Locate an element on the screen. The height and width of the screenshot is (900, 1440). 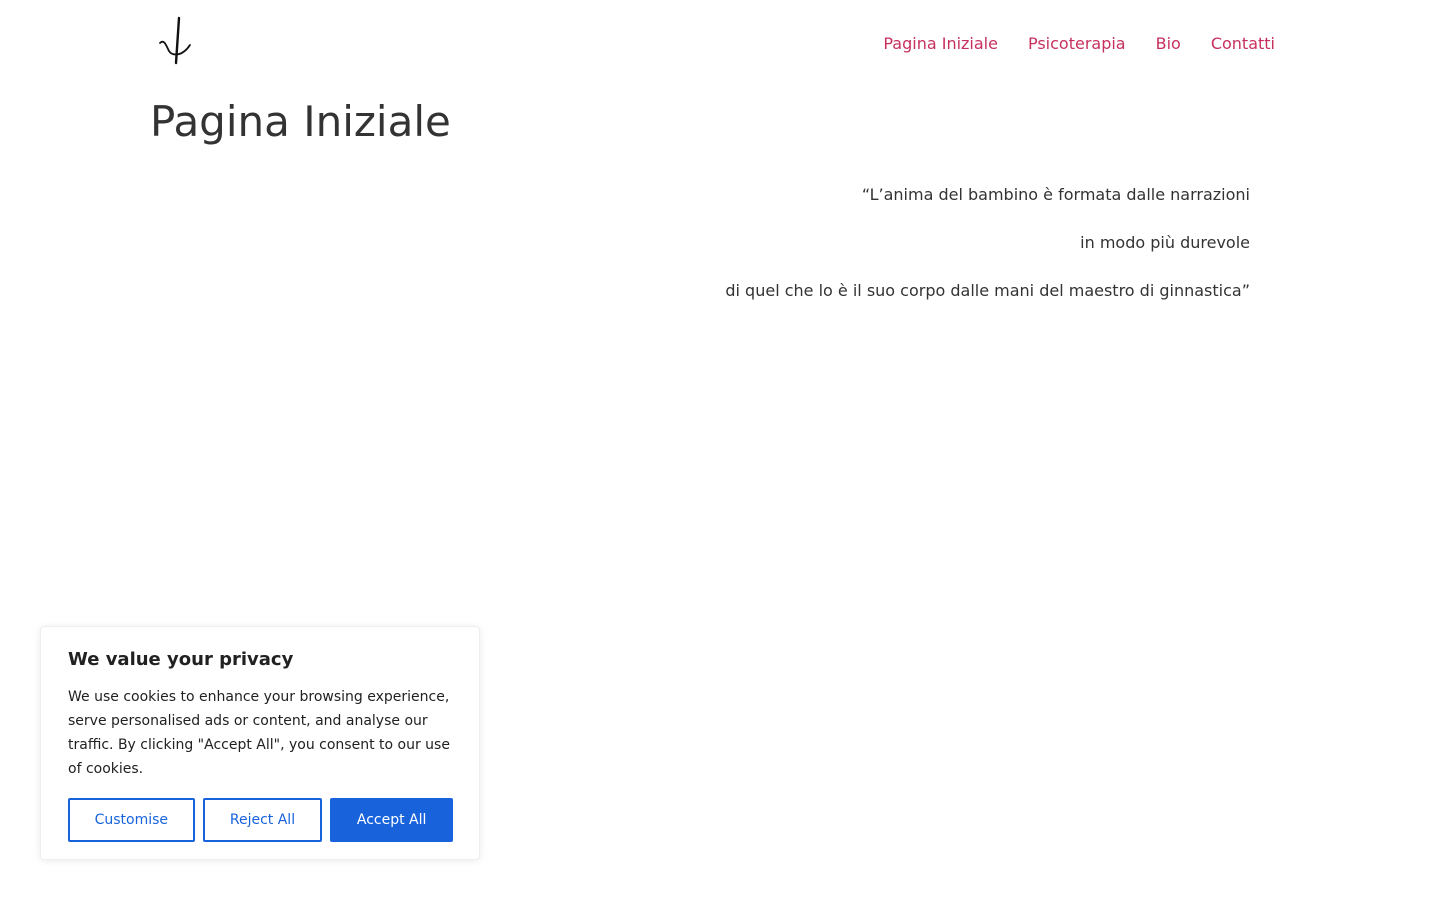
nav-item-contatti: Contatti is located at coordinates (1243, 44).